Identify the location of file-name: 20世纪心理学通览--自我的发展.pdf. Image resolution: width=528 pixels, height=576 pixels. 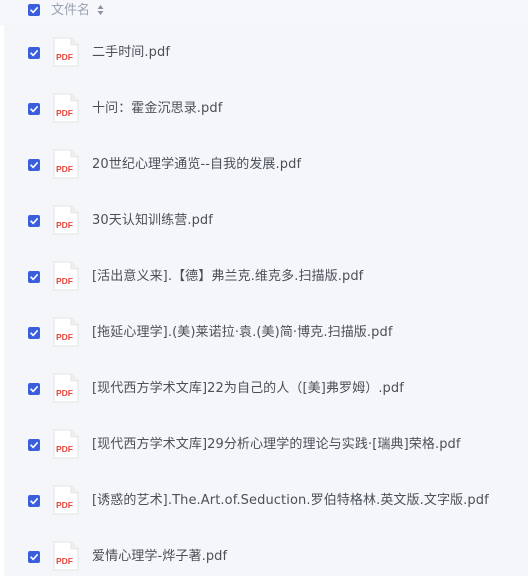
(196, 165).